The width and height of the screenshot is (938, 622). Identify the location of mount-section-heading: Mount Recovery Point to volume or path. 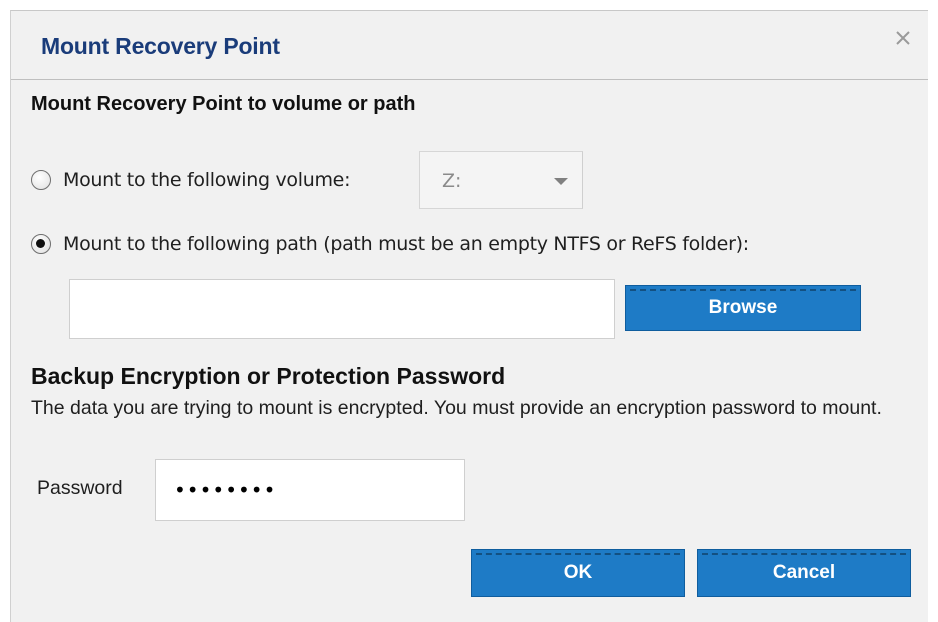
(223, 104).